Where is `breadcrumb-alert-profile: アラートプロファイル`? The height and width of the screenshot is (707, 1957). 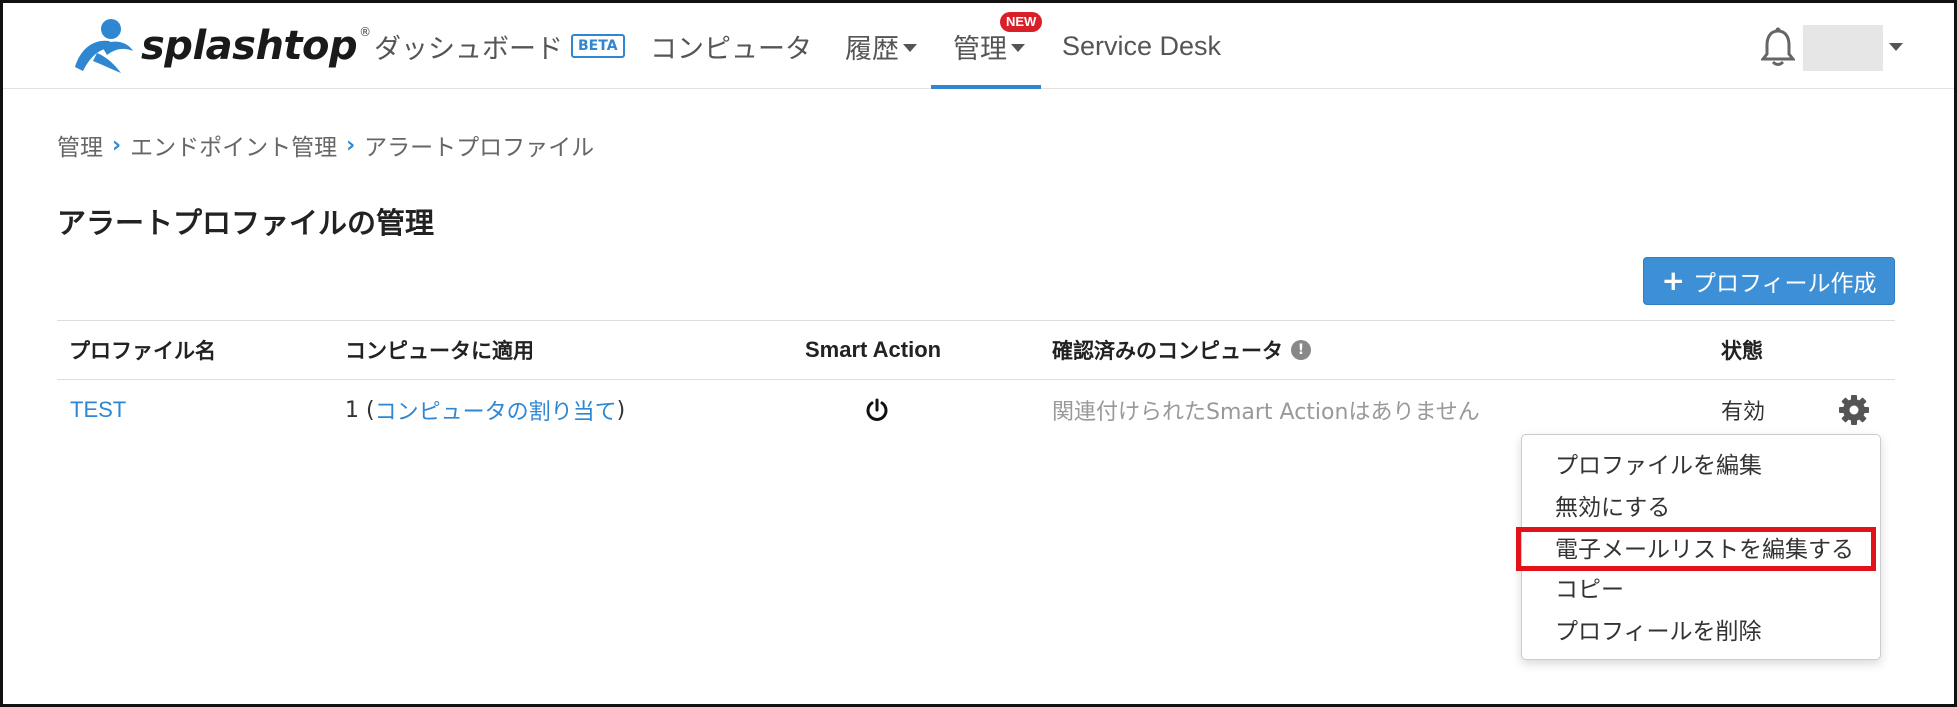 breadcrumb-alert-profile: アラートプロファイル is located at coordinates (479, 148).